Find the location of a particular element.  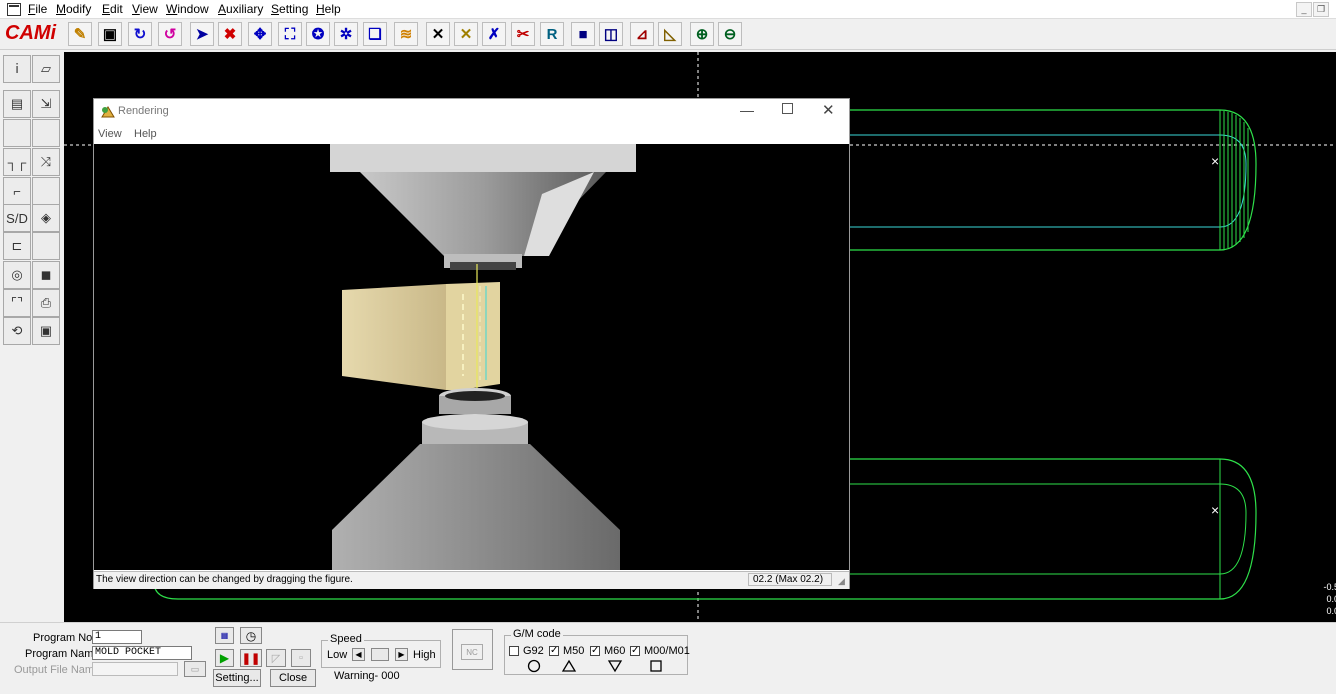

open-file-icon: ✎ is located at coordinates (80, 34).